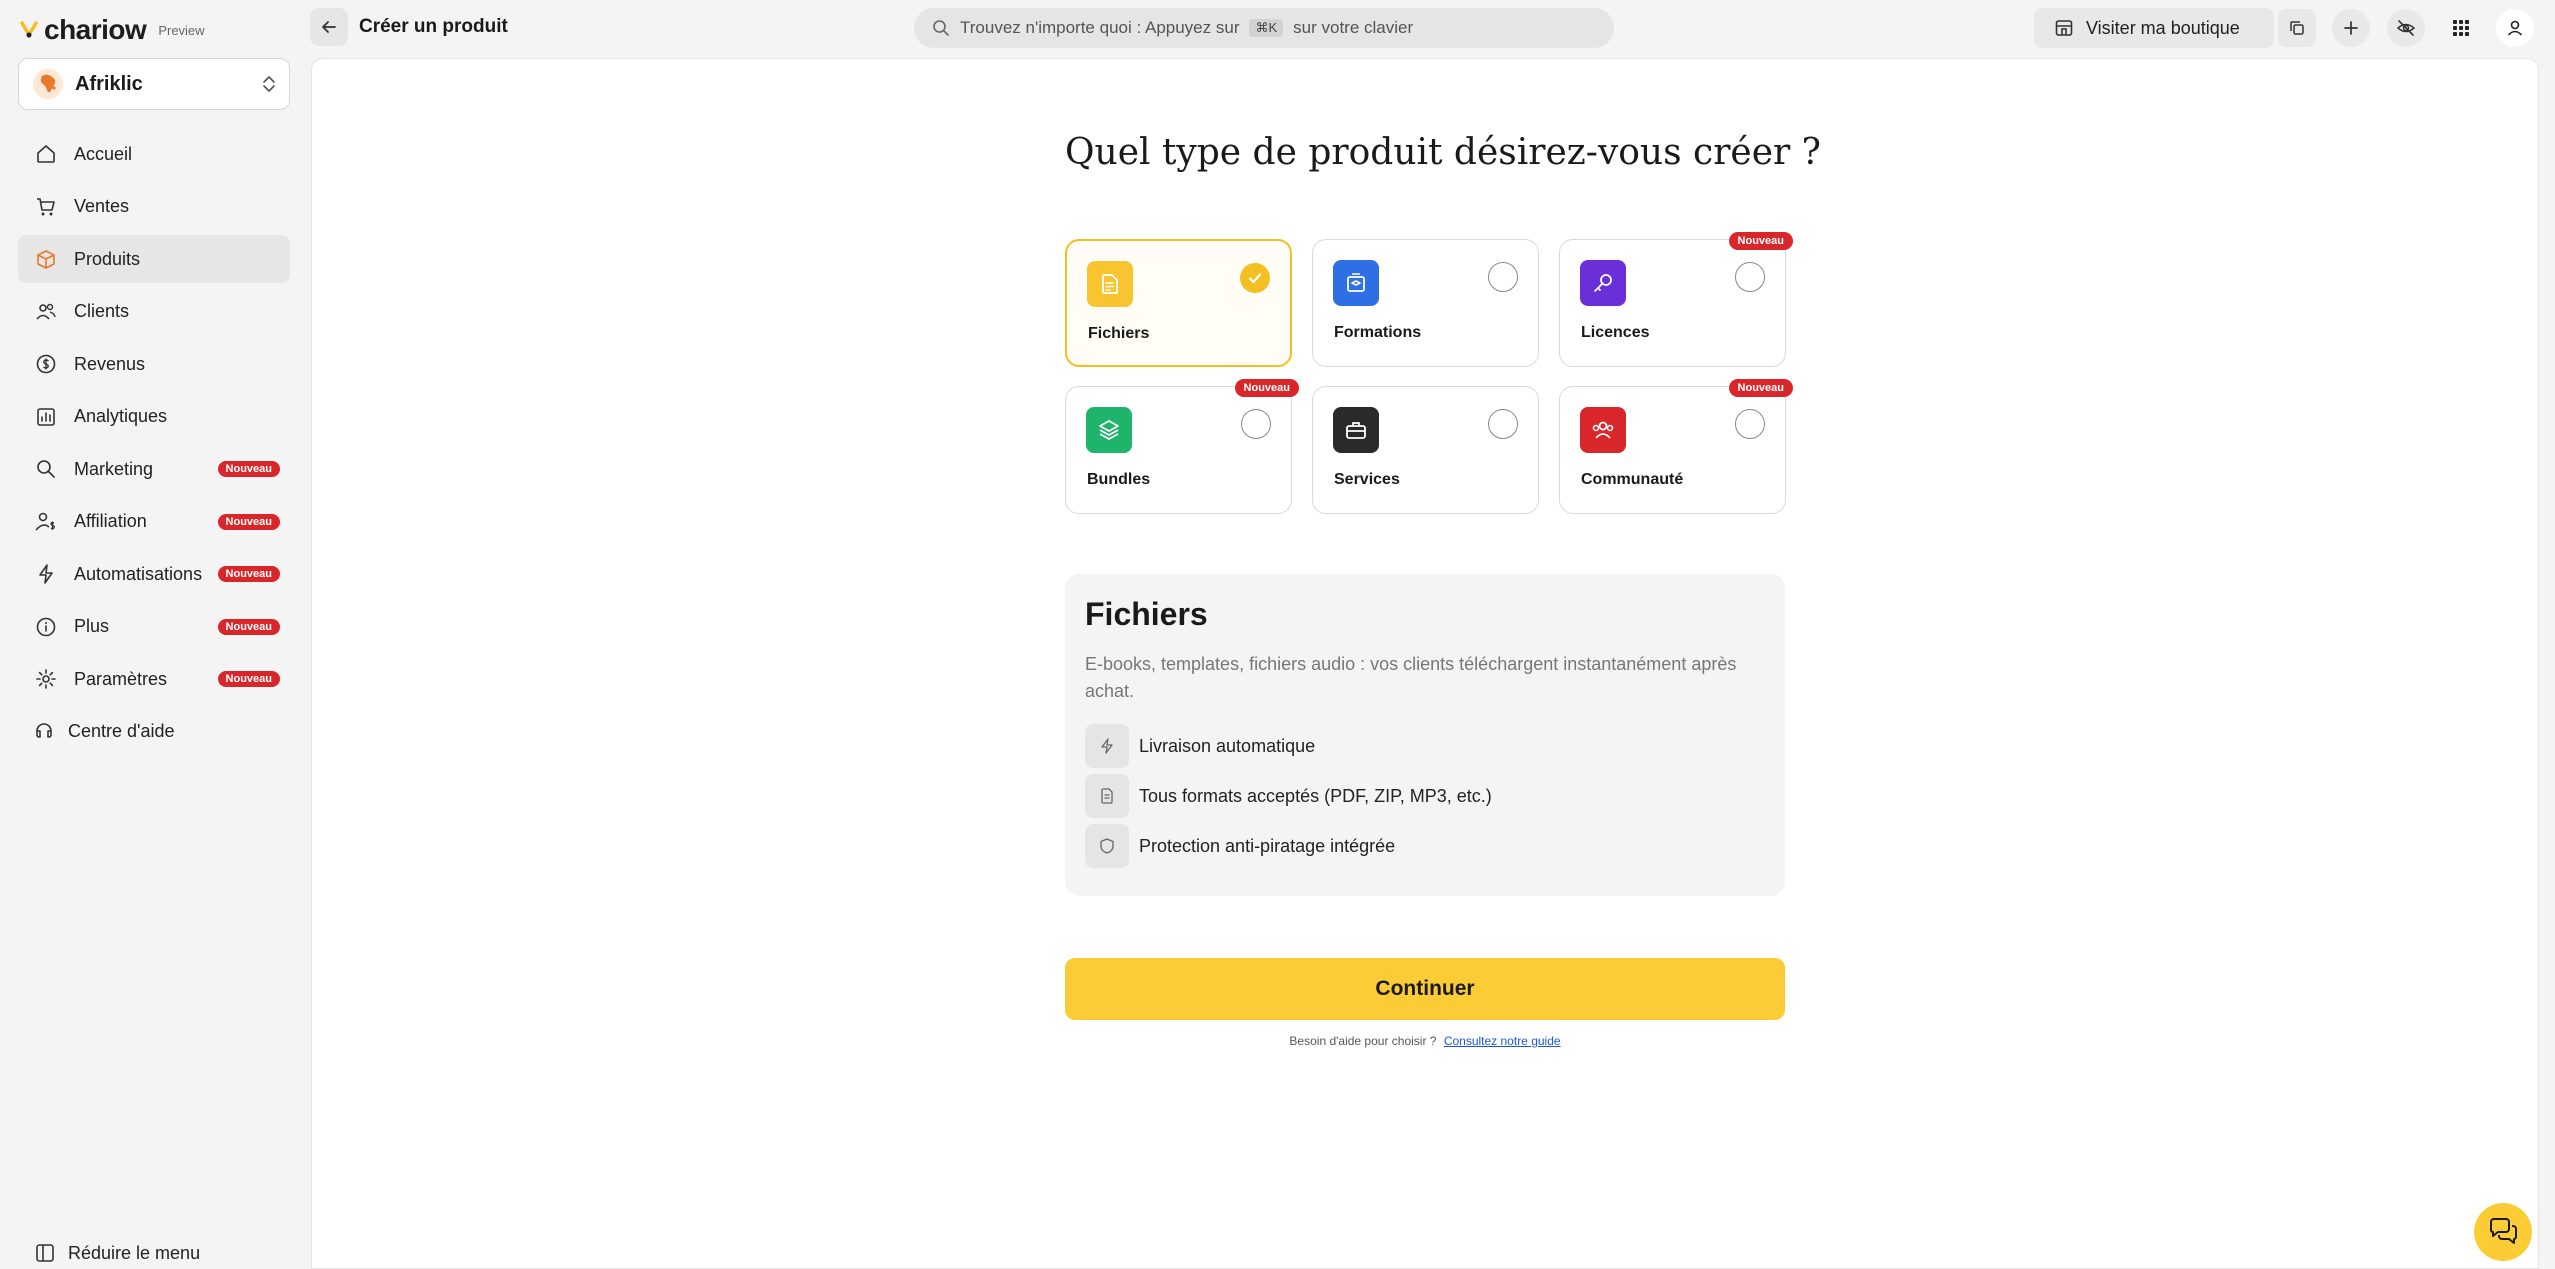 This screenshot has height=1269, width=2555. I want to click on page-title: Créer un produit, so click(433, 26).